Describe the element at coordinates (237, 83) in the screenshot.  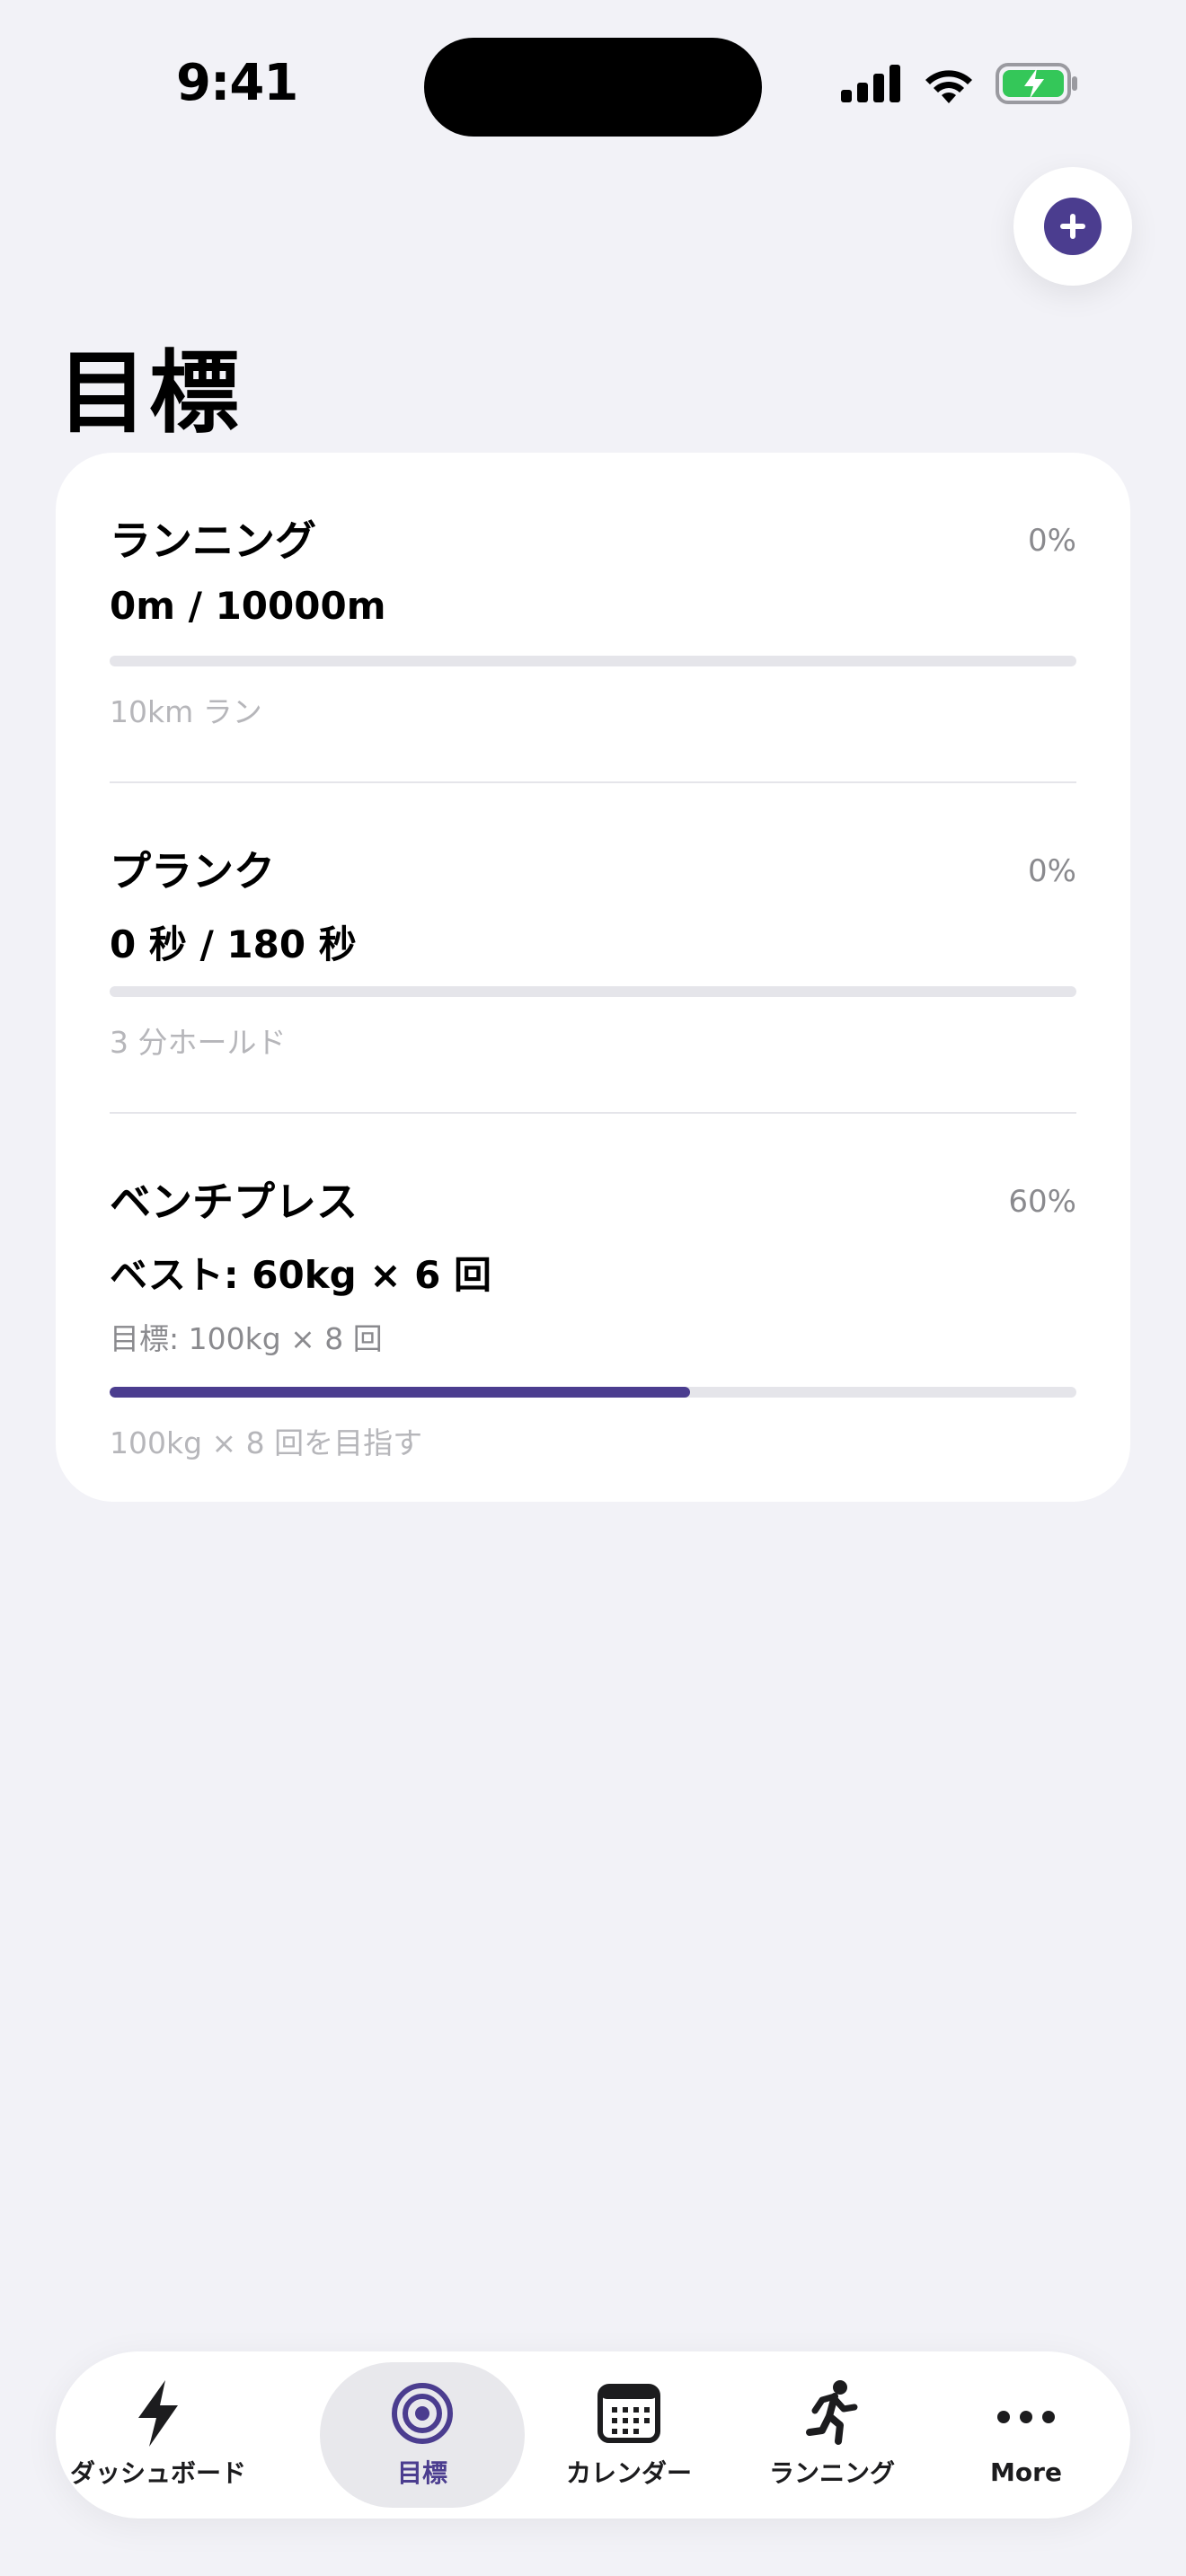
I see `status-time: 9:41` at that location.